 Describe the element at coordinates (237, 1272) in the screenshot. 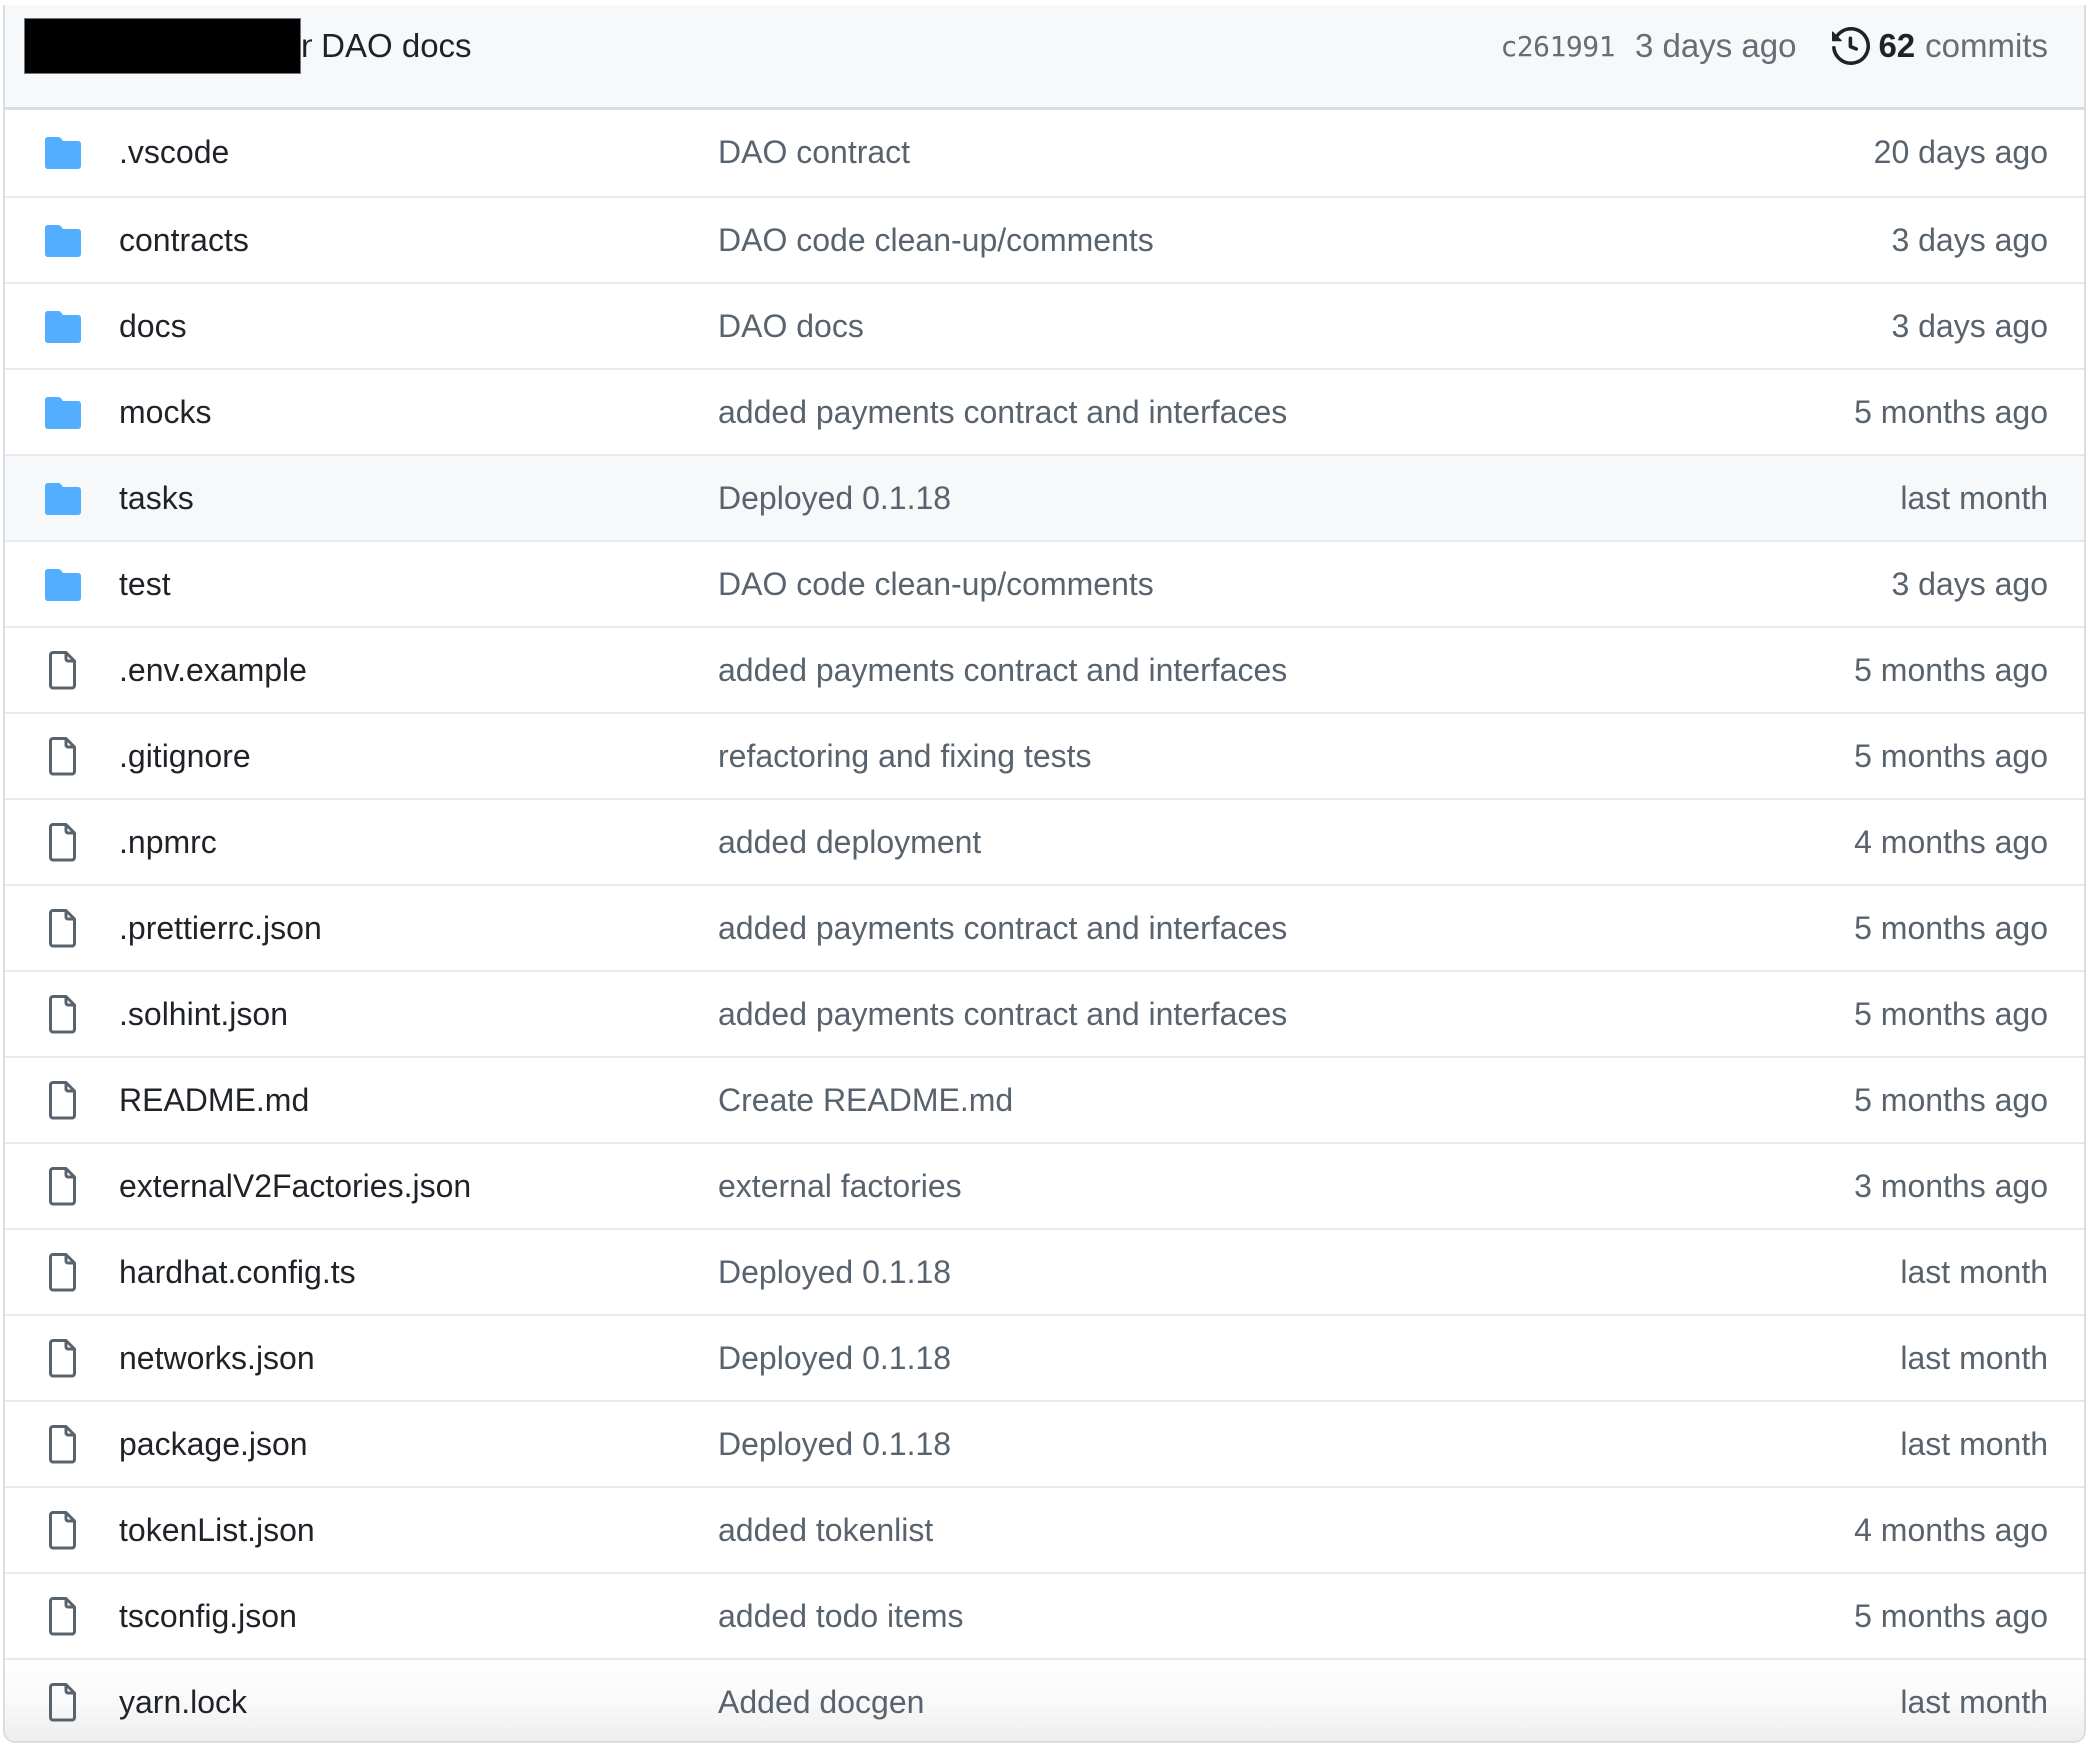

I see `file-name-link: hardhat.config.ts` at that location.